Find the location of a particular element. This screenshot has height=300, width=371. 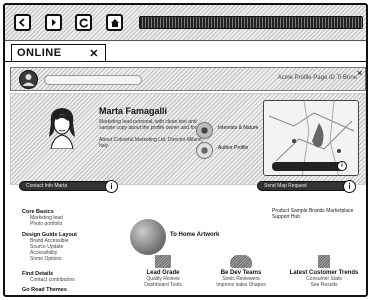

avatar is located at coordinates (28, 79).